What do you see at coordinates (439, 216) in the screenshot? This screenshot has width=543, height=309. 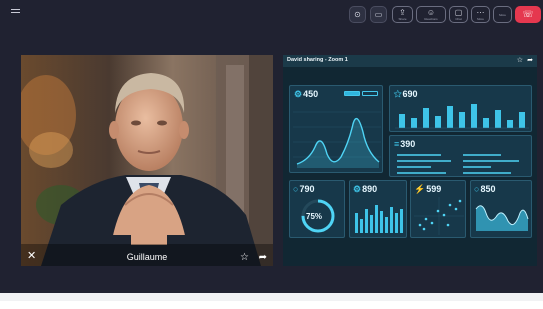 I see `scatter-chart` at bounding box center [439, 216].